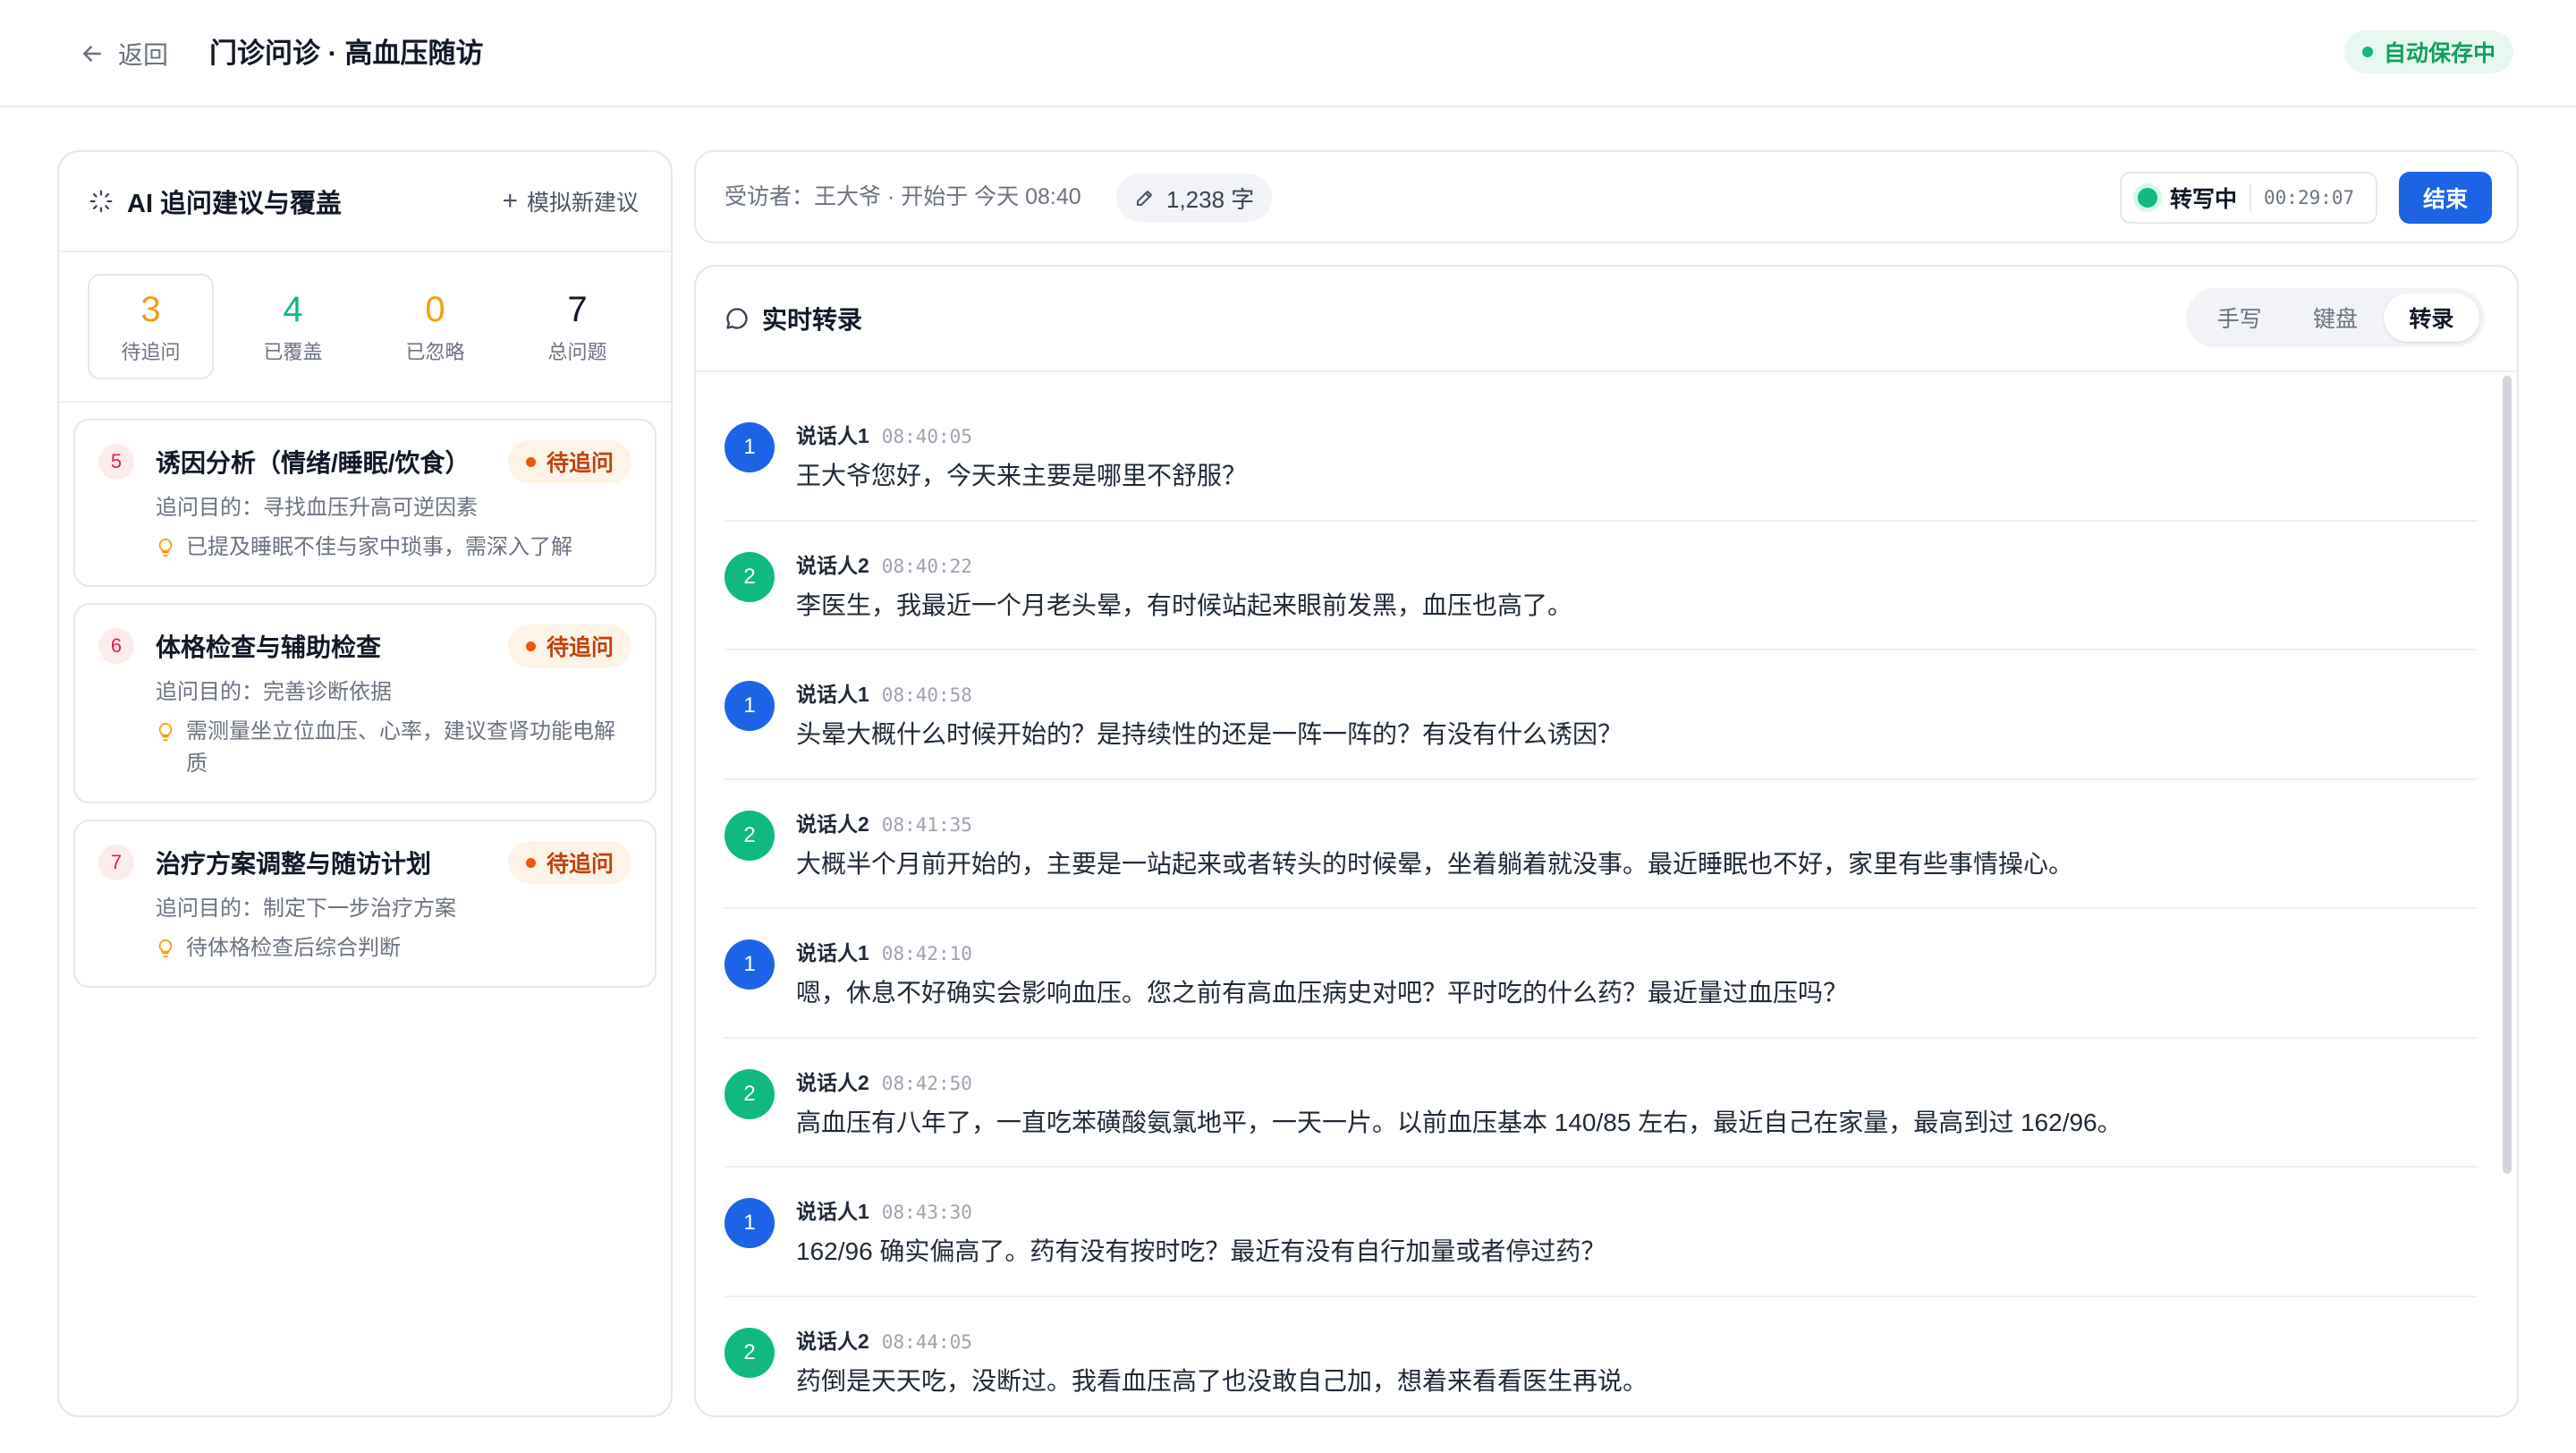 Image resolution: width=2576 pixels, height=1453 pixels. I want to click on stat-covered: 4 已覆盖, so click(293, 326).